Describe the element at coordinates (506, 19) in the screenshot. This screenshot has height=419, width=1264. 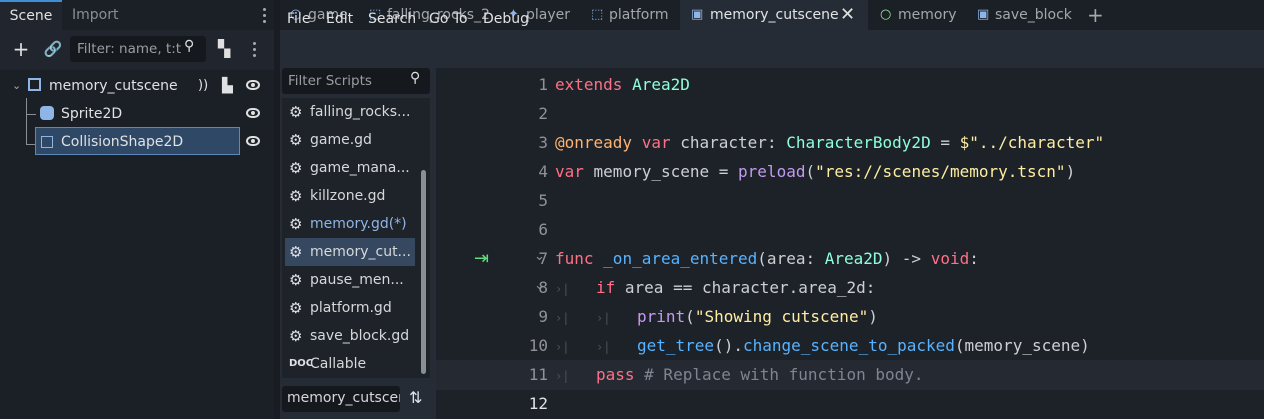
I see `menu-debug: Debug` at that location.